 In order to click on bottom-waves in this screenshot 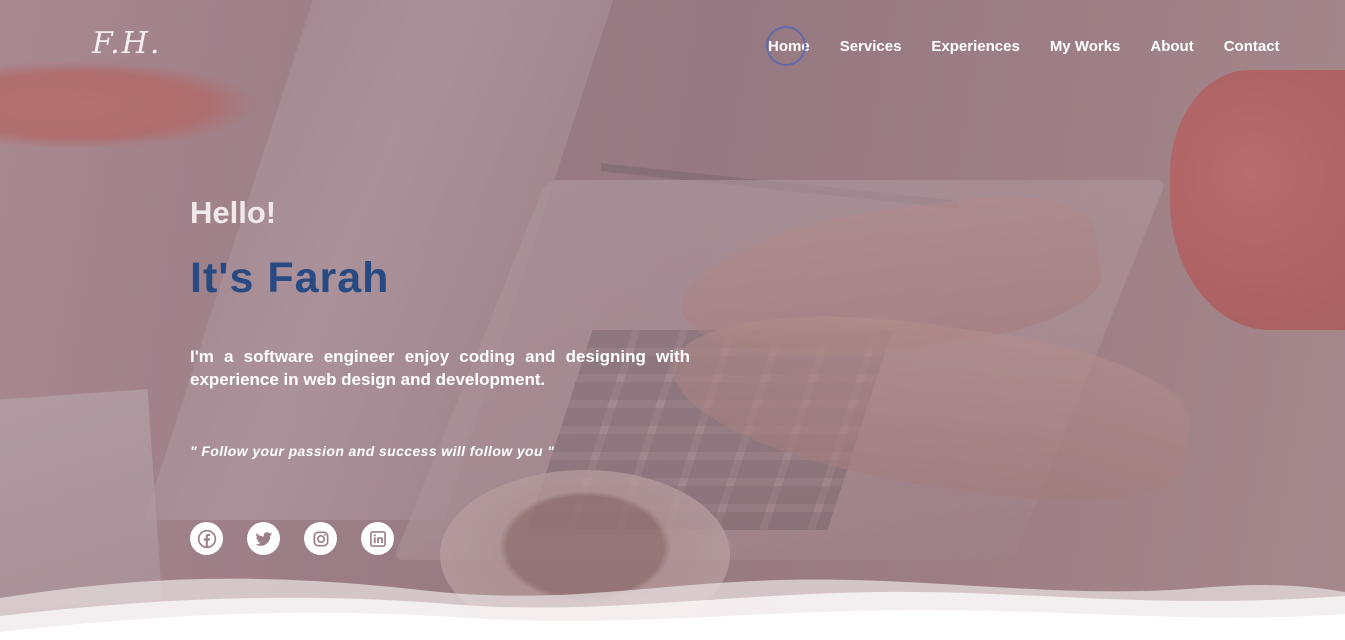, I will do `click(672, 609)`.